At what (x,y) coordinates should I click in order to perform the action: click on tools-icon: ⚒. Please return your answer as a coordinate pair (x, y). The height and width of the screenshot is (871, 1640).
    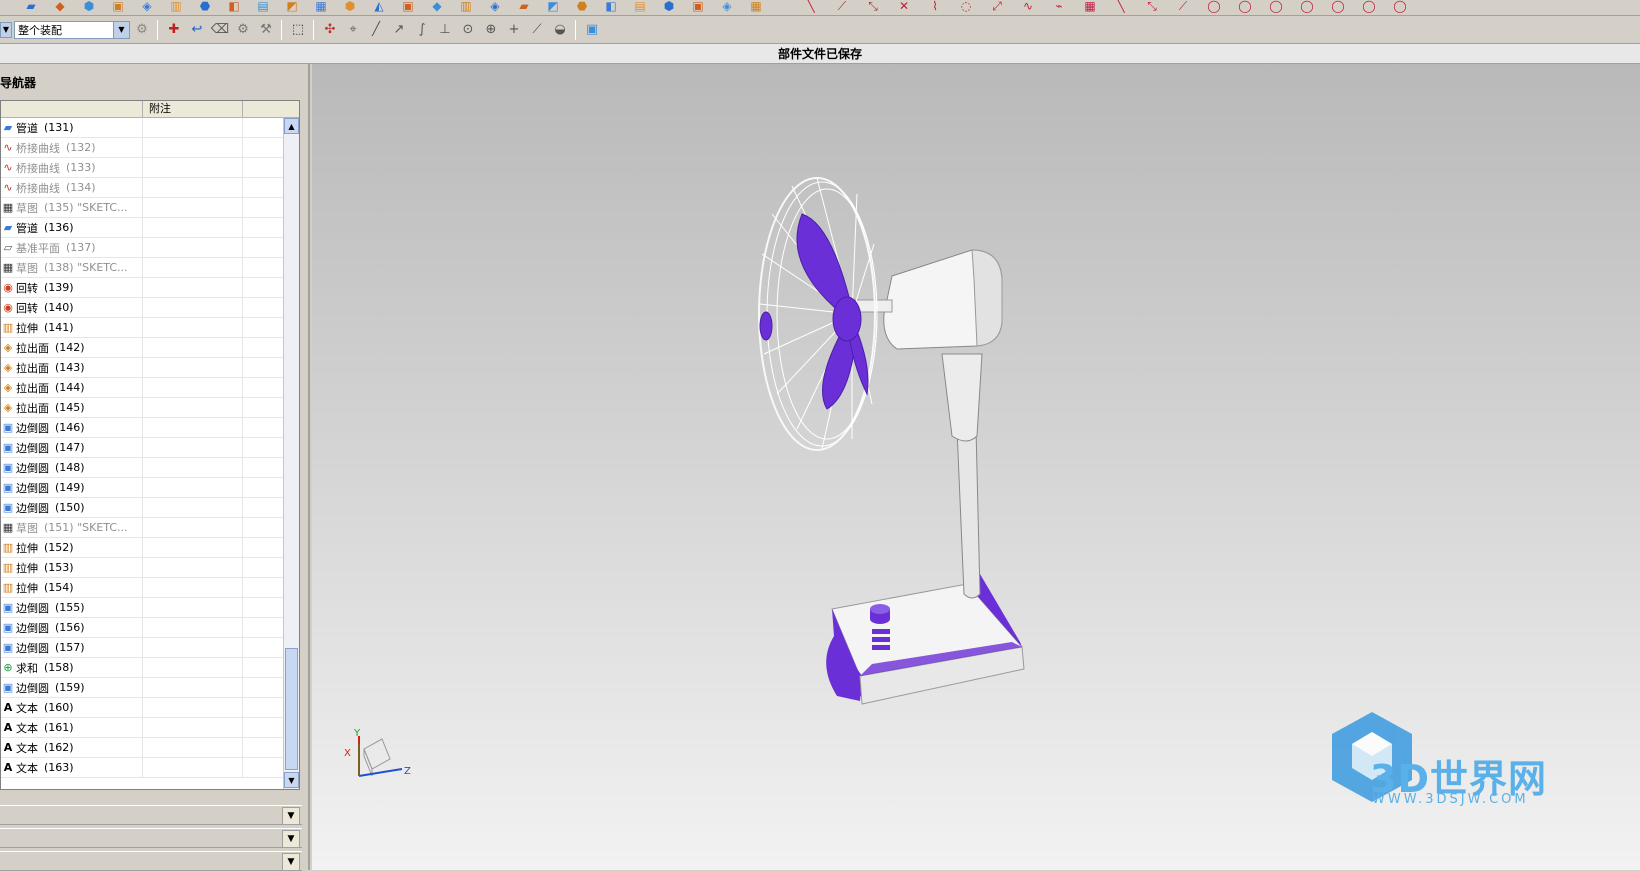
    Looking at the image, I should click on (266, 30).